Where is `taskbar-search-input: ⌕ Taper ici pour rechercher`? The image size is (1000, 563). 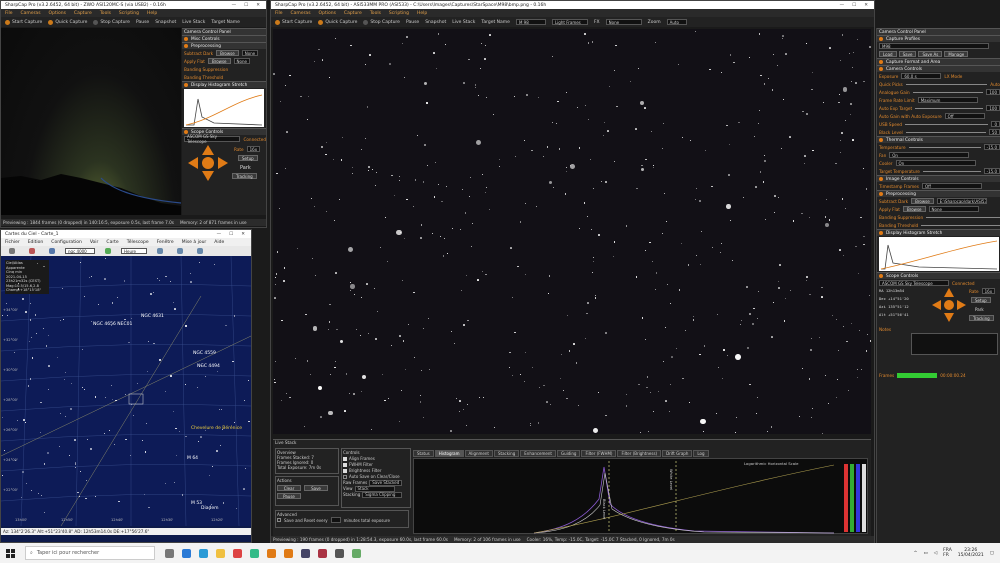
taskbar-search-input: ⌕ Taper ici pour rechercher is located at coordinates (90, 553).